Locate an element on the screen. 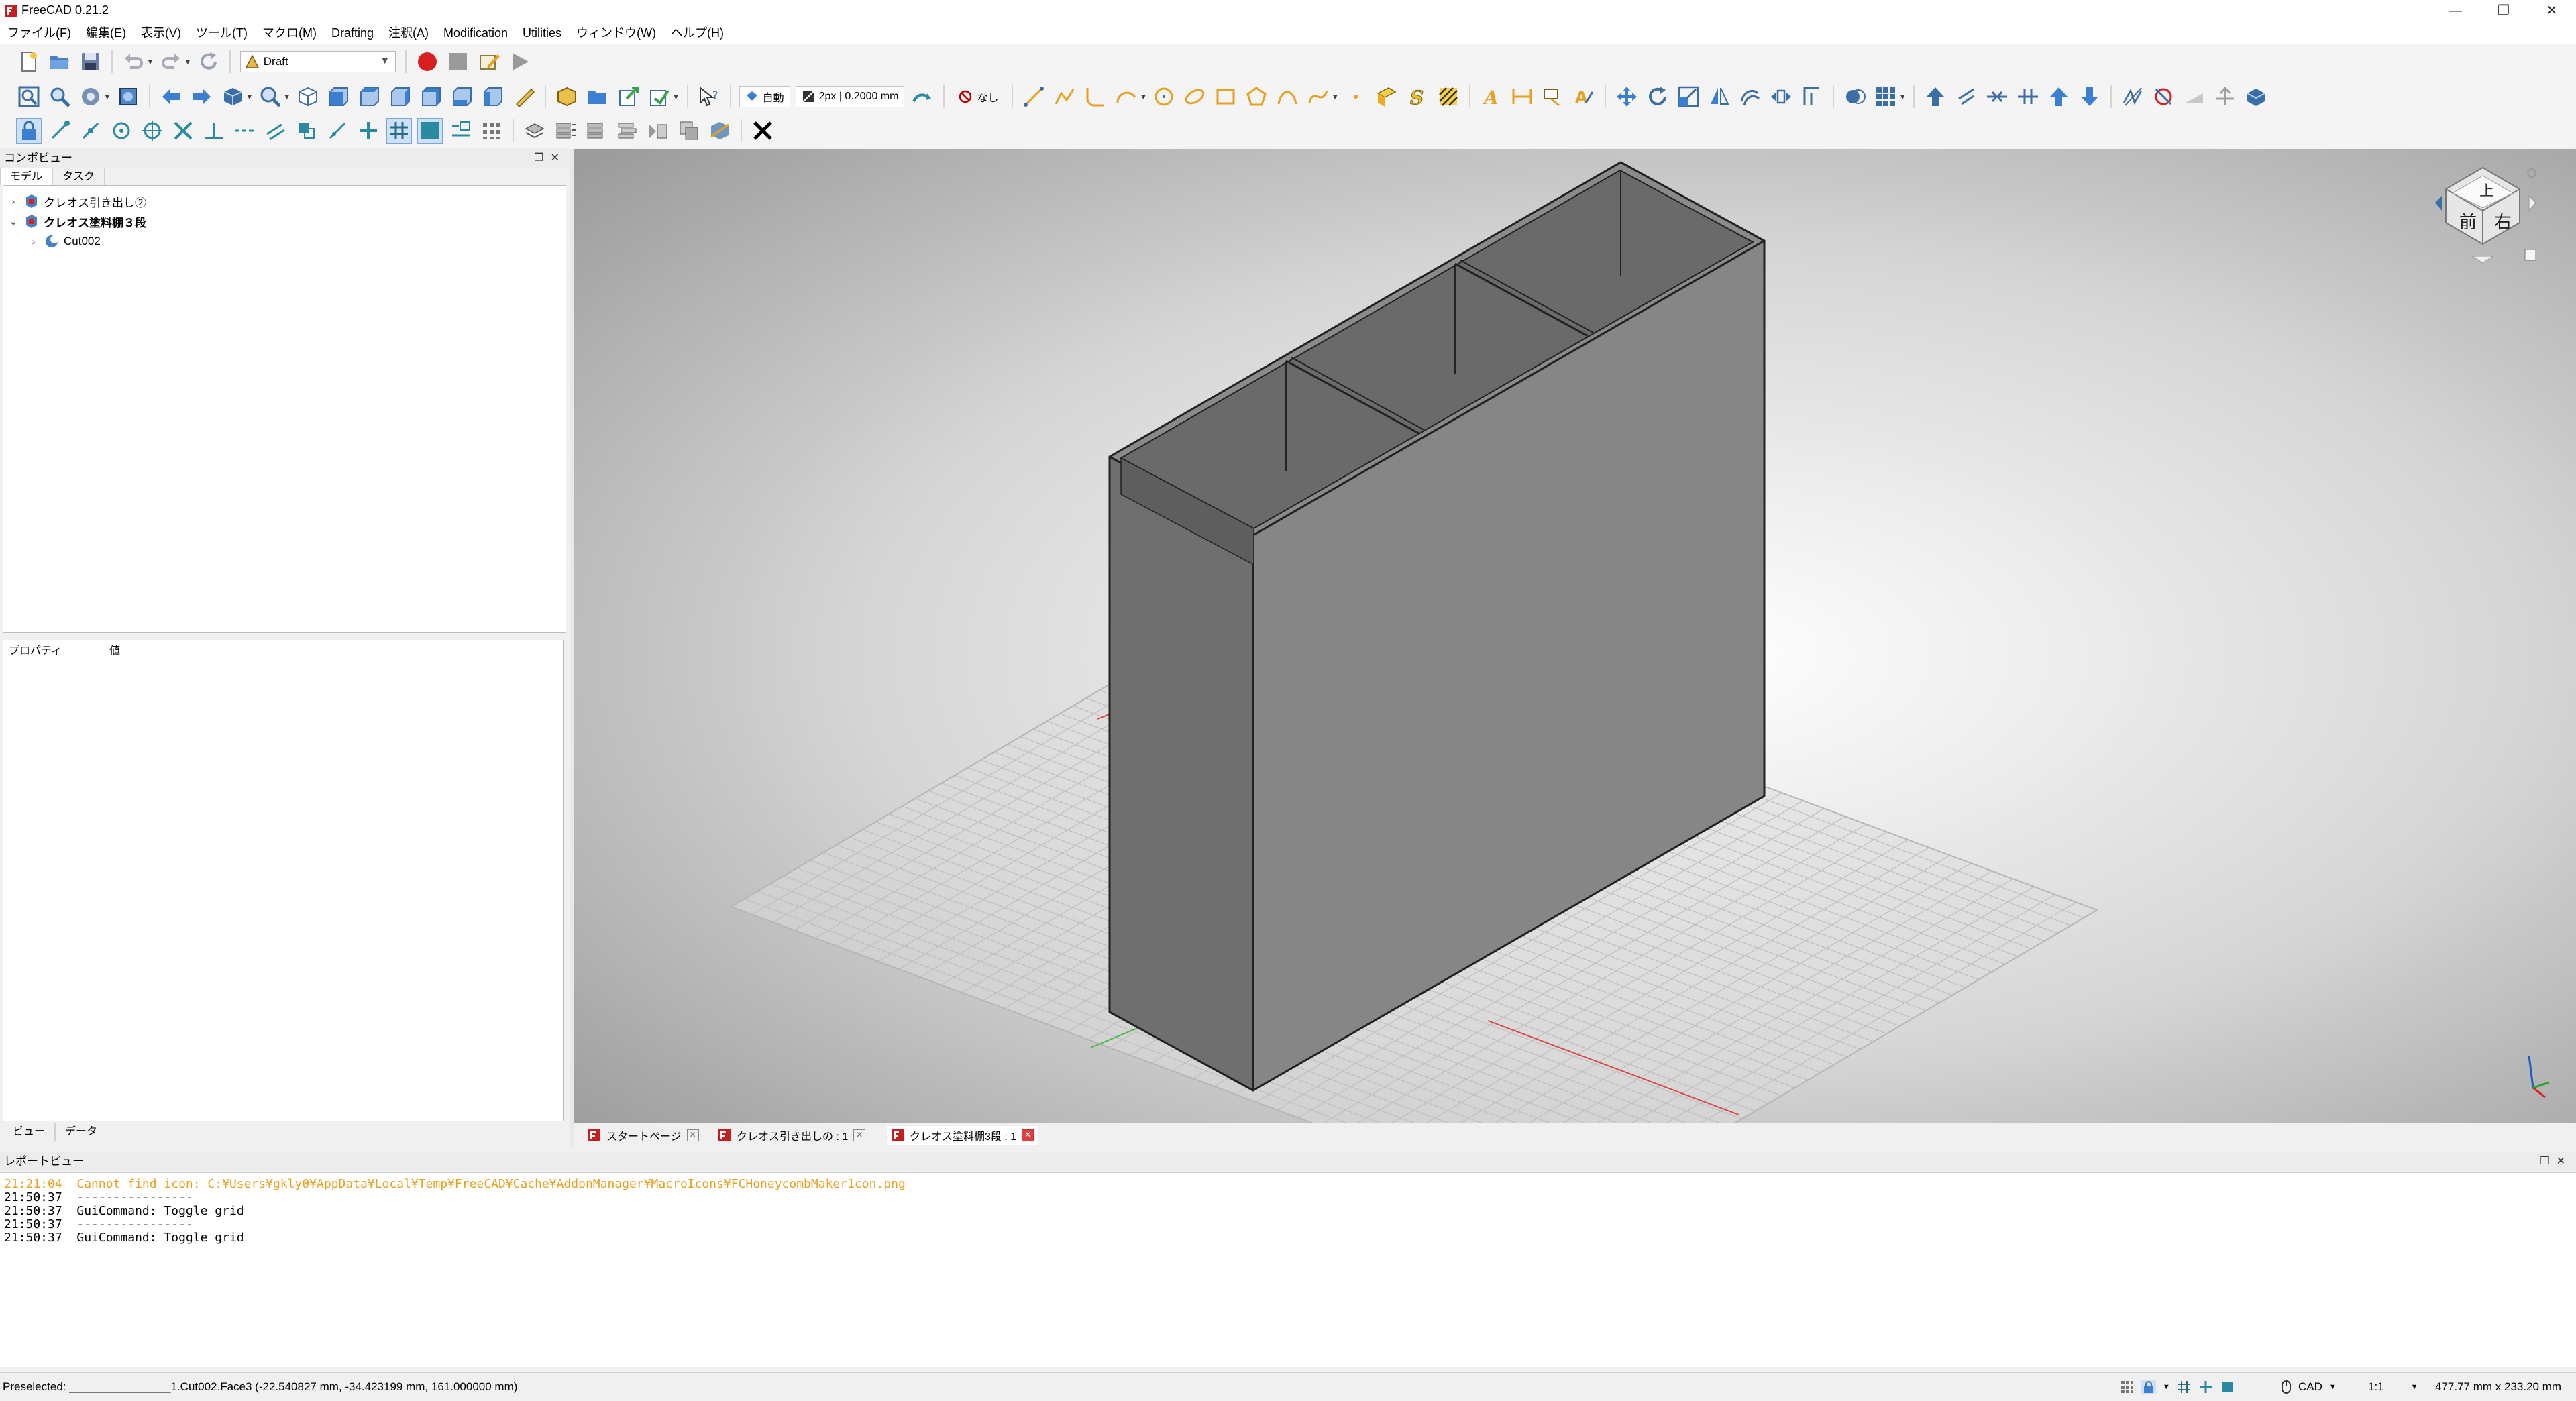 The image size is (2576, 1401). tab-data: データ is located at coordinates (81, 1132).